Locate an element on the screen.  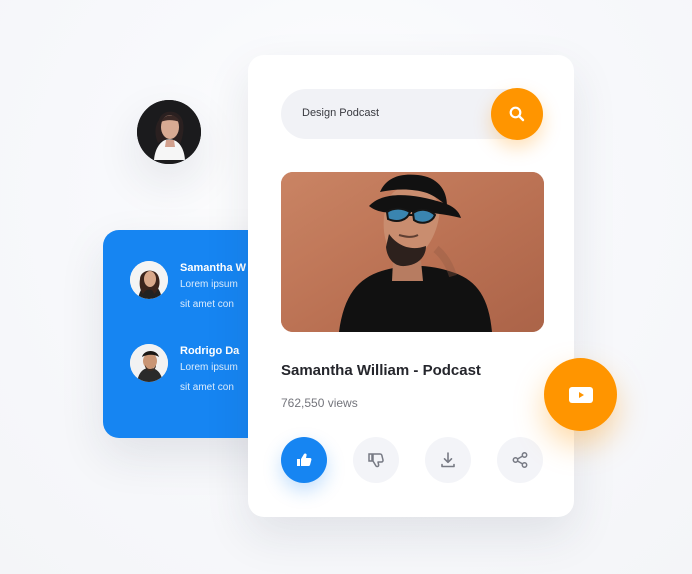
video-actions is located at coordinates (412, 460).